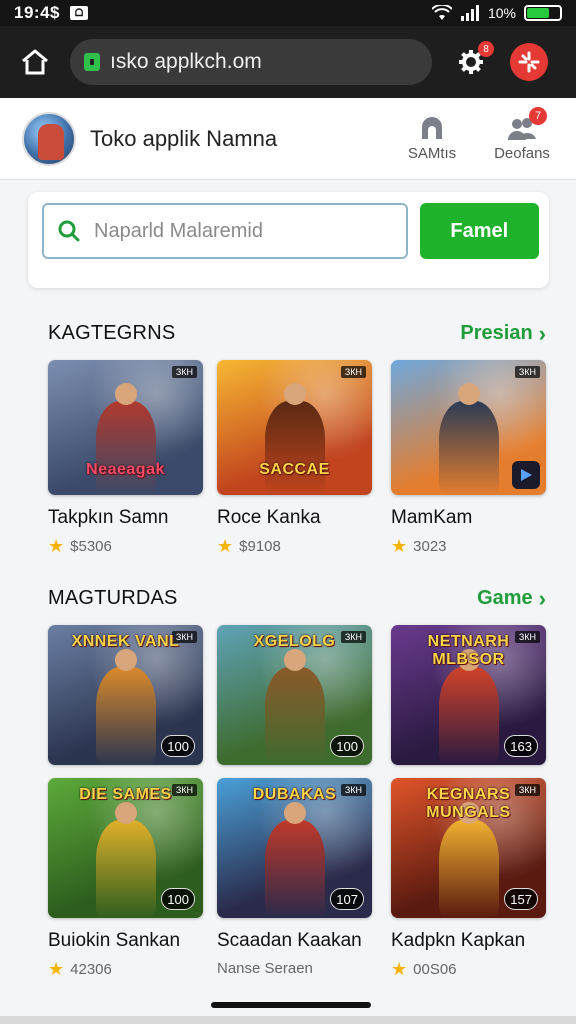 The image size is (576, 1024). I want to click on corner-tag: ЗКН, so click(353, 372).